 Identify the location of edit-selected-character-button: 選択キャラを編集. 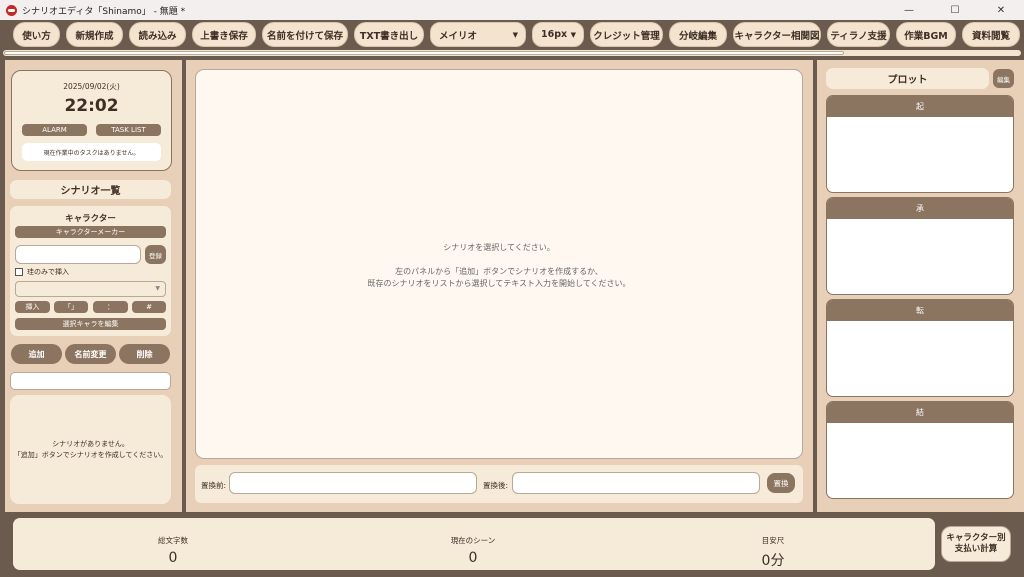
(90, 324).